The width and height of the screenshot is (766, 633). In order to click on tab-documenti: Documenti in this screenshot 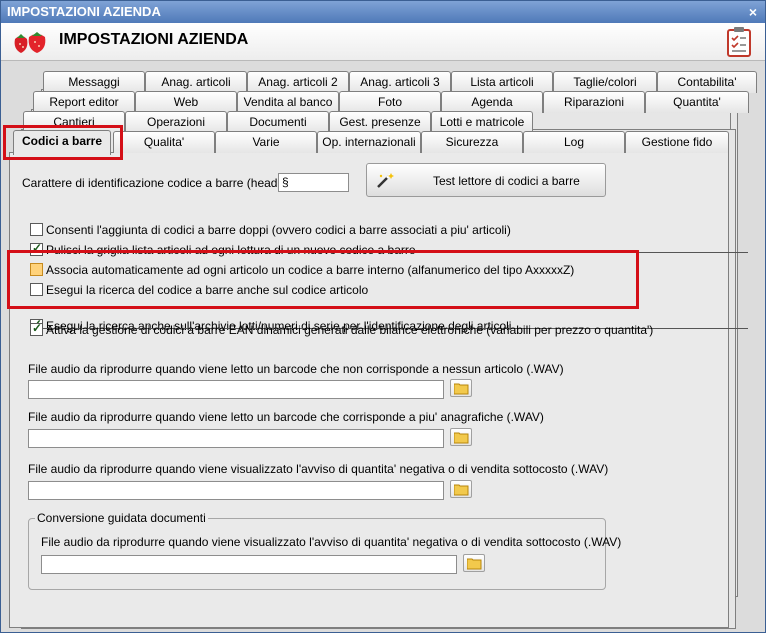, I will do `click(278, 122)`.